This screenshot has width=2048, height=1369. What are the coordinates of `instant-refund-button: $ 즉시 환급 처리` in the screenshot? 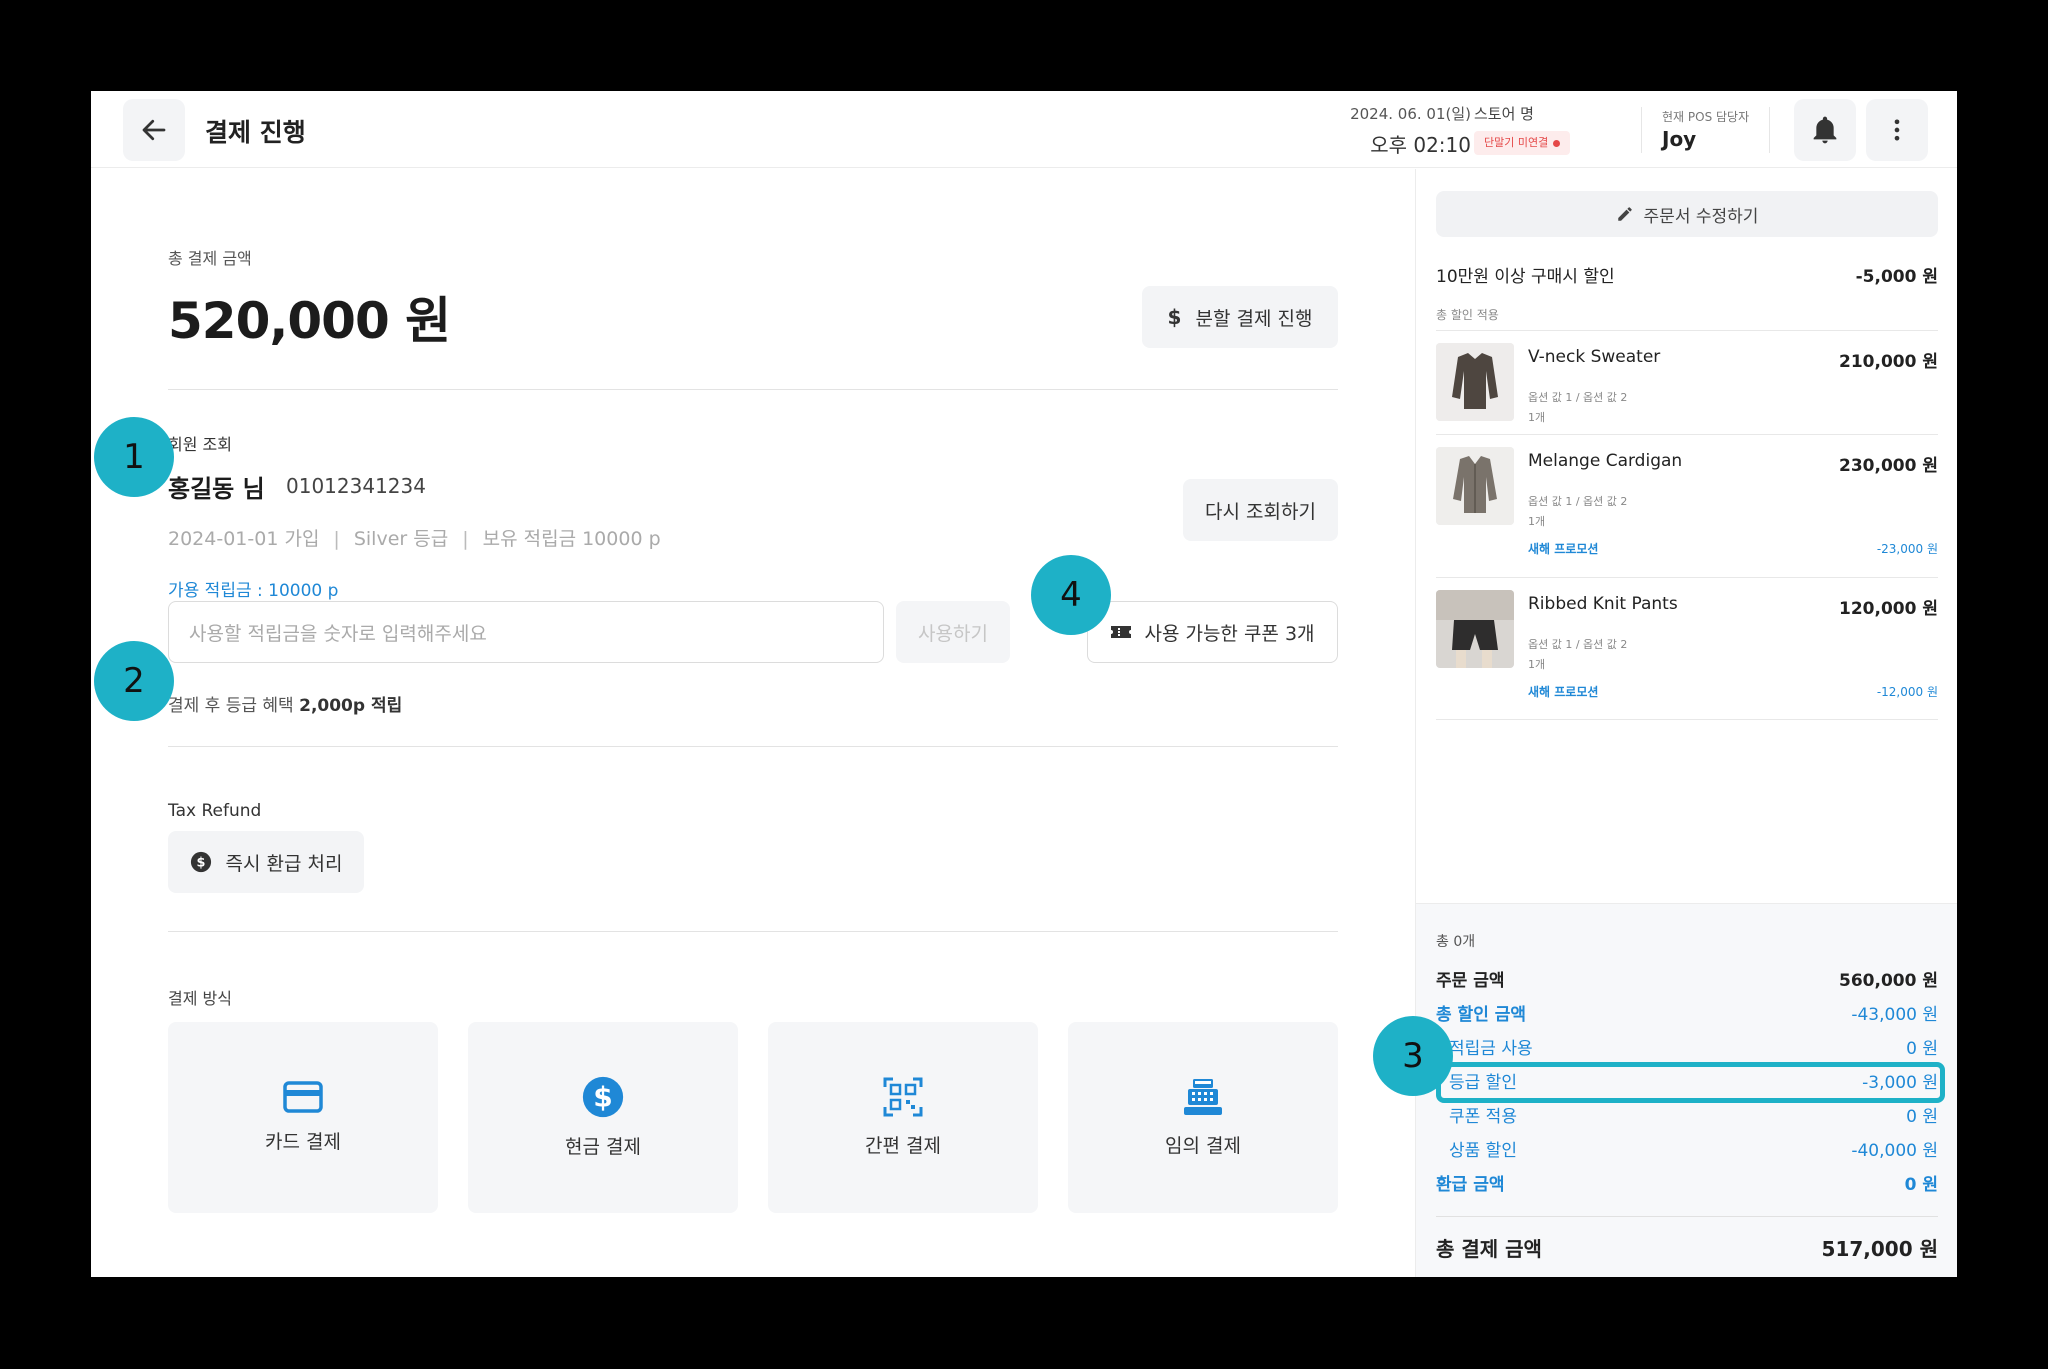 It's located at (266, 862).